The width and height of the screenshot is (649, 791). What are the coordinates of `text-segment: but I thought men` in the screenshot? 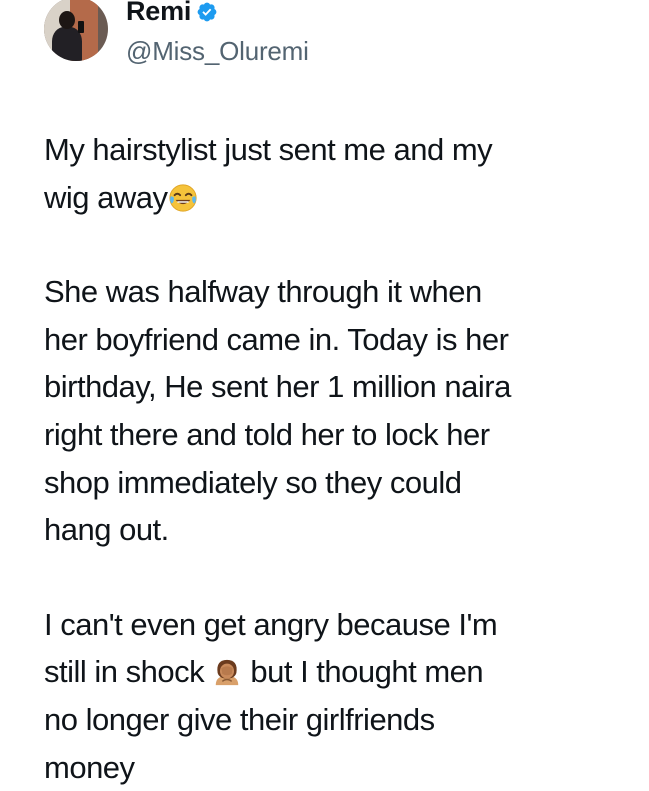 It's located at (367, 672).